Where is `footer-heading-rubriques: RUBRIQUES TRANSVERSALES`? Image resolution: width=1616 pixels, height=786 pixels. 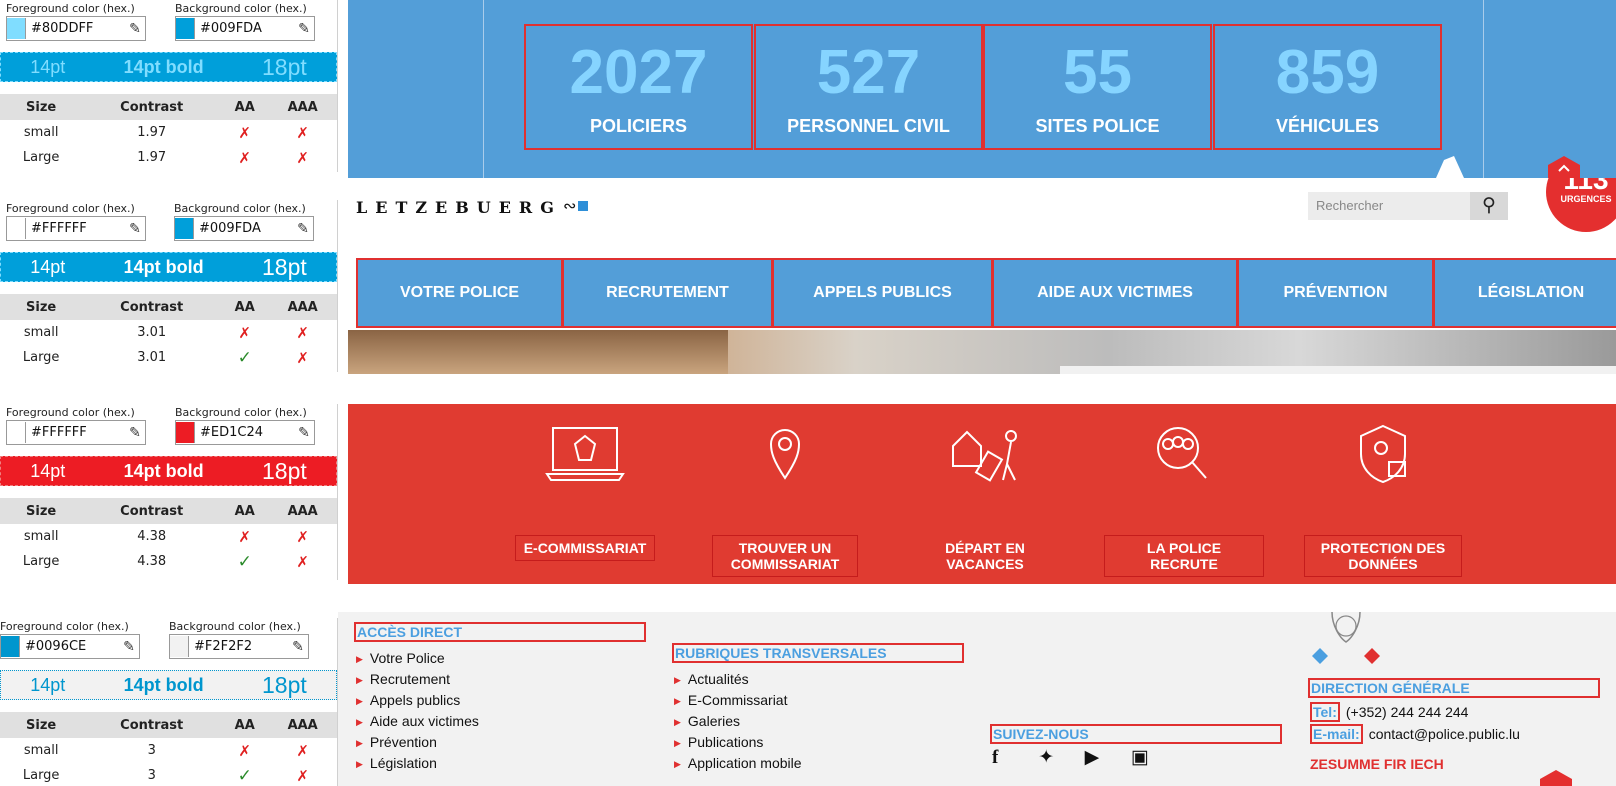
footer-heading-rubriques: RUBRIQUES TRANSVERSALES is located at coordinates (818, 653).